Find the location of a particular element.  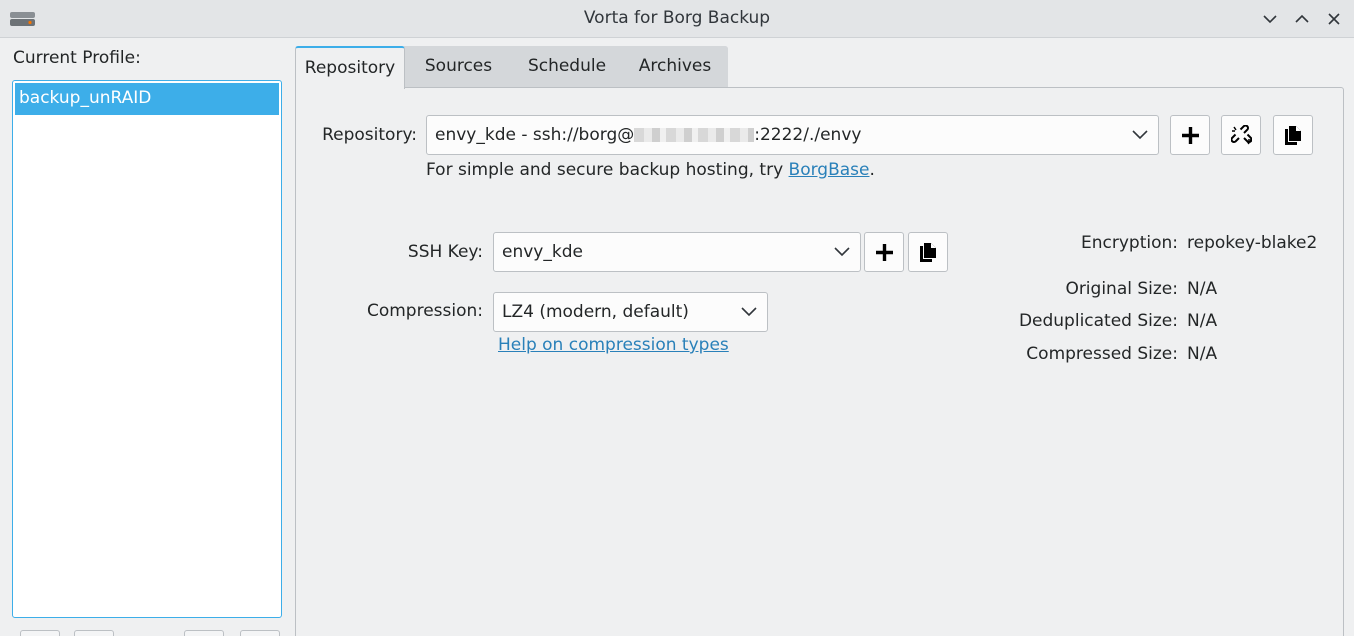

ssh-key-select: envy_kde is located at coordinates (677, 252).